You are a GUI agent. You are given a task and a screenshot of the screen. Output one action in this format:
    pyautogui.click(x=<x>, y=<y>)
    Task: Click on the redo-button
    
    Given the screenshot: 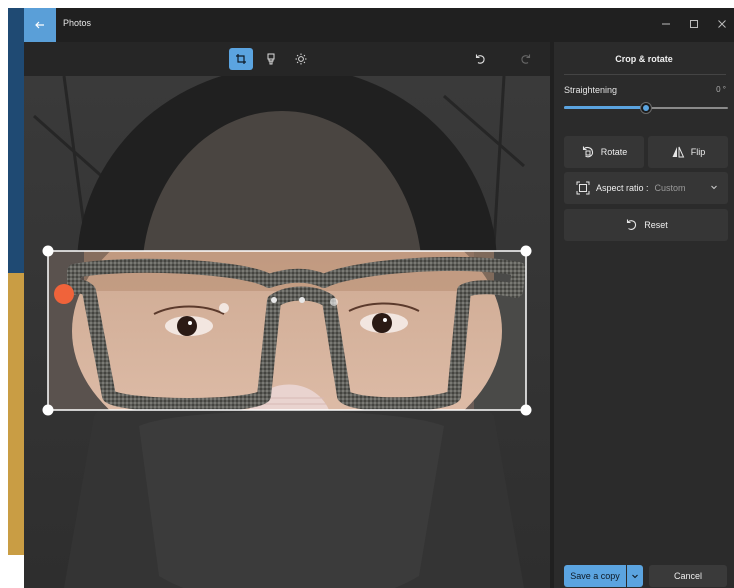 What is the action you would take?
    pyautogui.click(x=526, y=59)
    